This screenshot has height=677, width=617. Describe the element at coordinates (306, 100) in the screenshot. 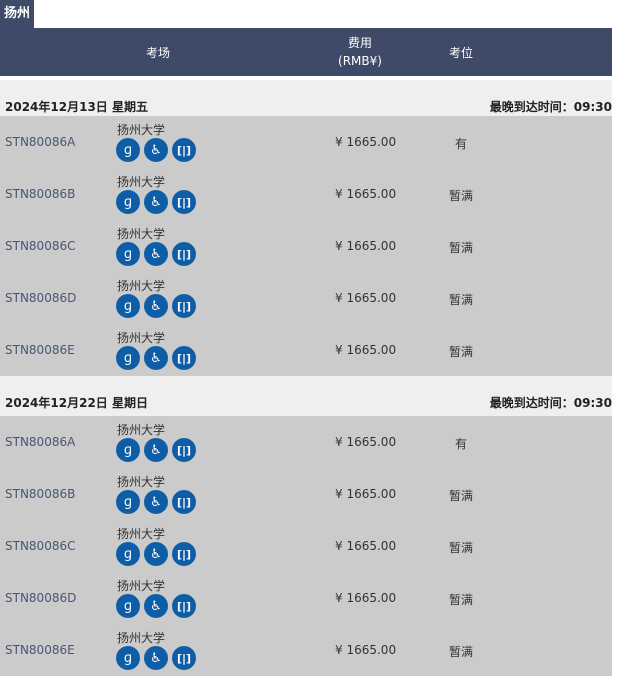

I see `date-row: 2024年12月13日 星期五 最晚到达时间：09:30` at that location.